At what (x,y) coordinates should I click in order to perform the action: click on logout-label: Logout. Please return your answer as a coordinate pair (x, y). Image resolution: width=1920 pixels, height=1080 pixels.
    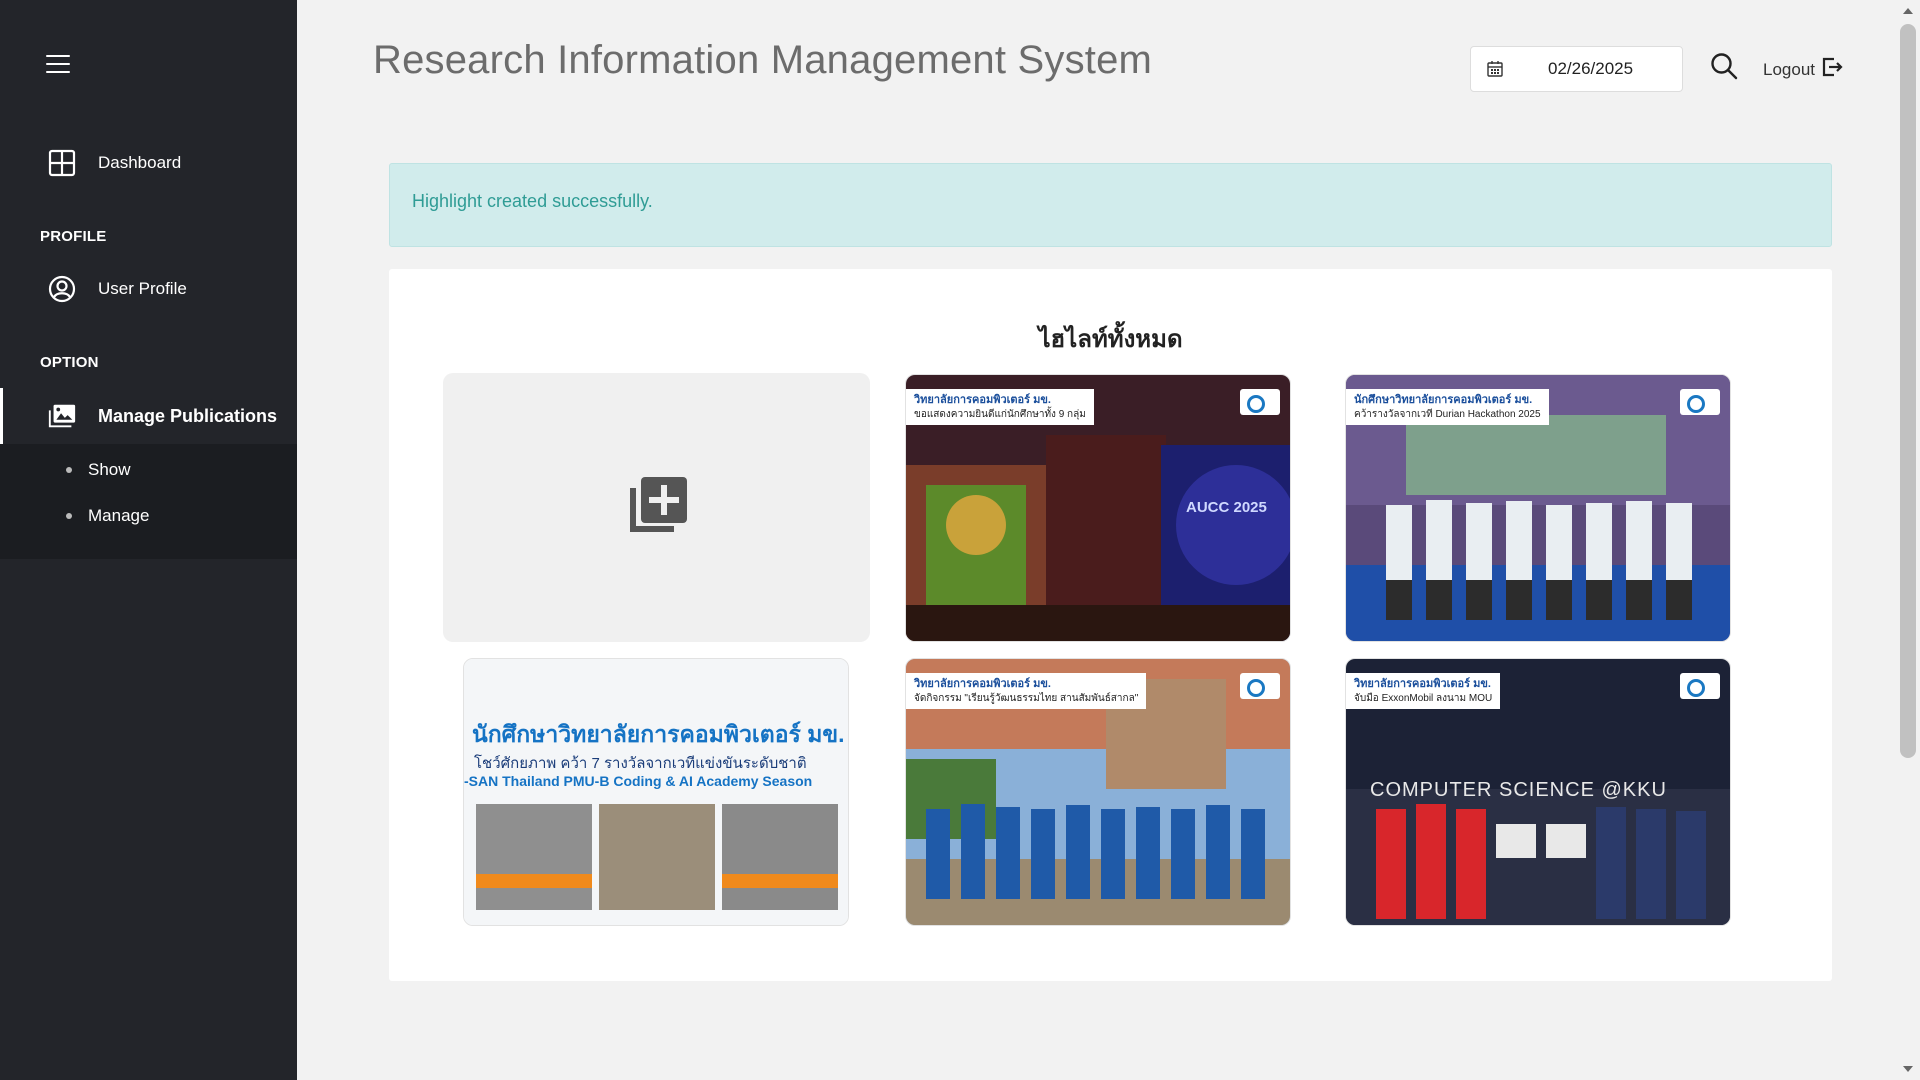
    Looking at the image, I should click on (1789, 69).